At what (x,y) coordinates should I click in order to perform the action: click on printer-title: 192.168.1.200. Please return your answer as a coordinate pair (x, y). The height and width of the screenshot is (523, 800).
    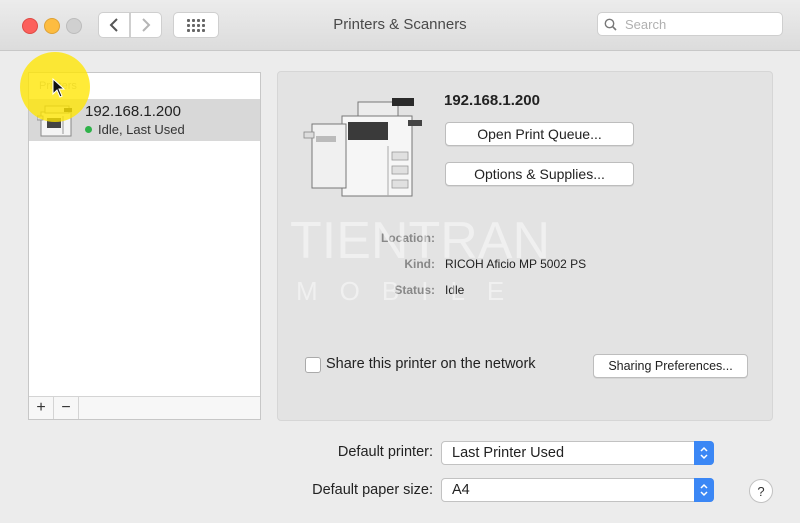
    Looking at the image, I should click on (492, 100).